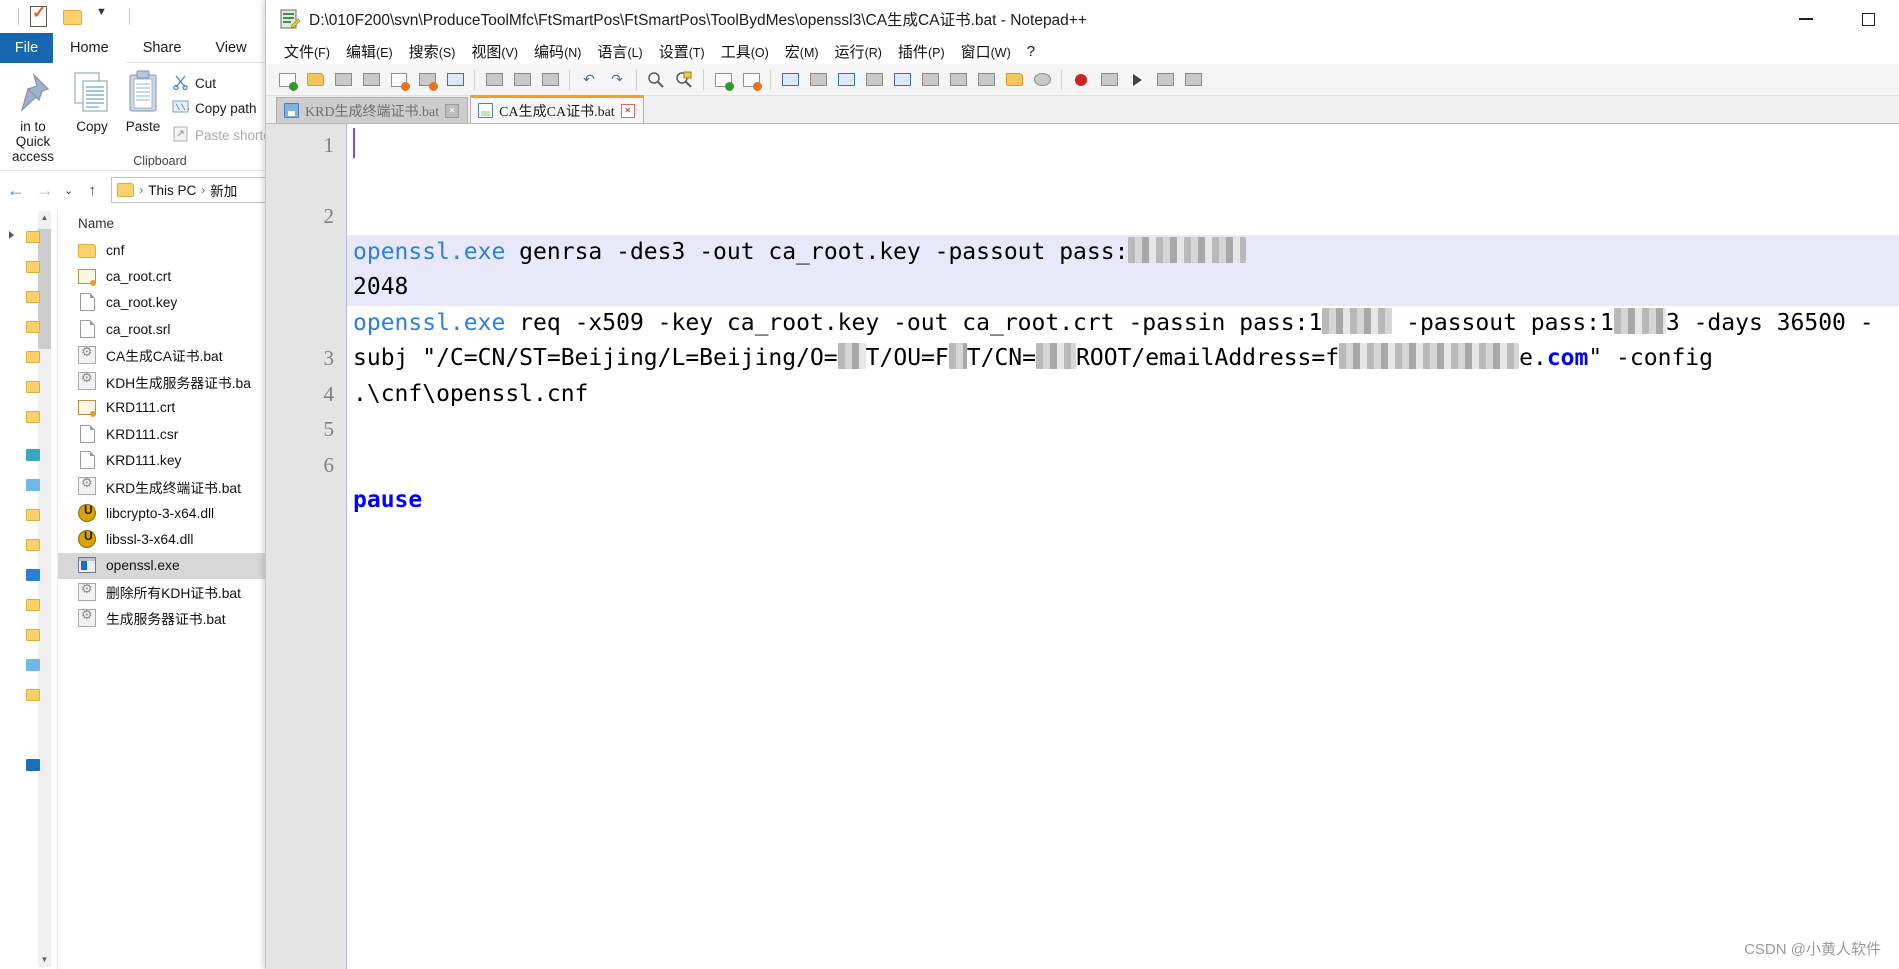  I want to click on menu-mnemonic: (N), so click(573, 52).